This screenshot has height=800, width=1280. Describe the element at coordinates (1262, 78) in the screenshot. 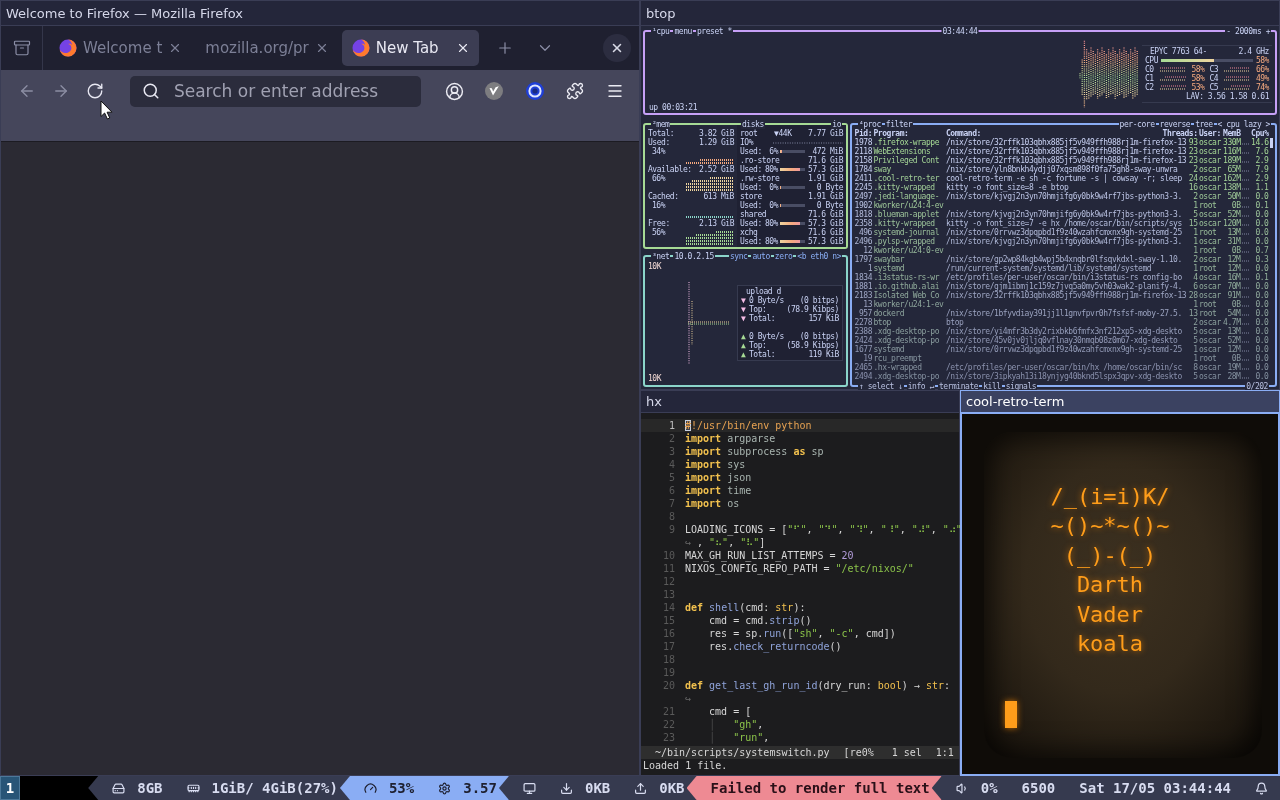

I see `core-percent: 49%` at that location.